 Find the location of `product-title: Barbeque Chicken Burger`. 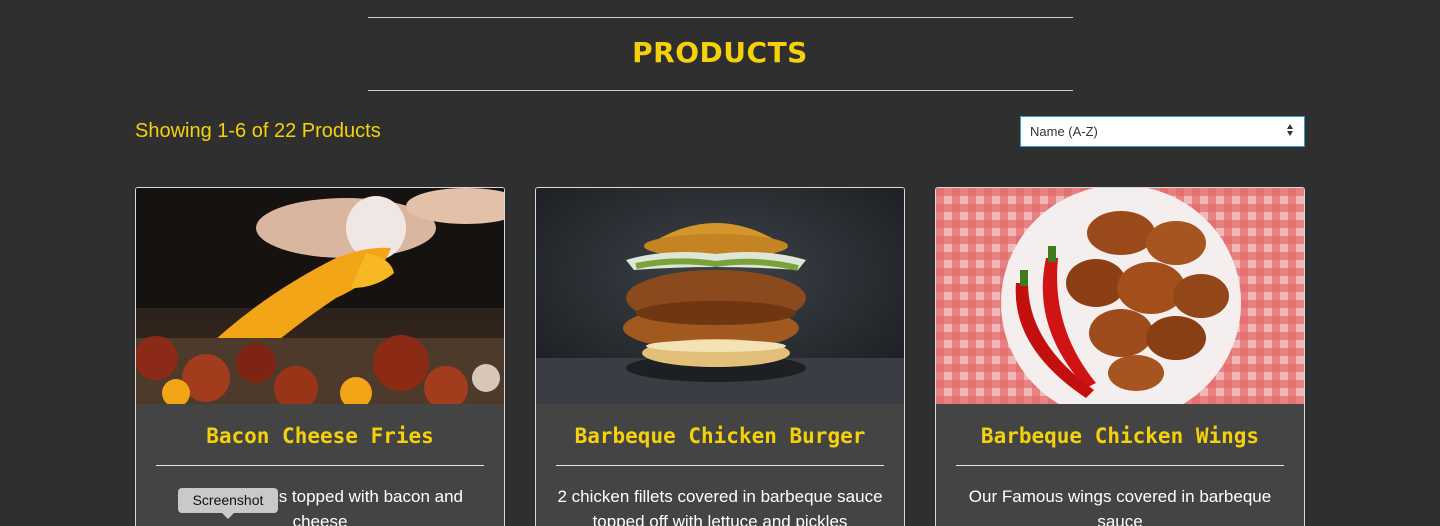

product-title: Barbeque Chicken Burger is located at coordinates (720, 436).